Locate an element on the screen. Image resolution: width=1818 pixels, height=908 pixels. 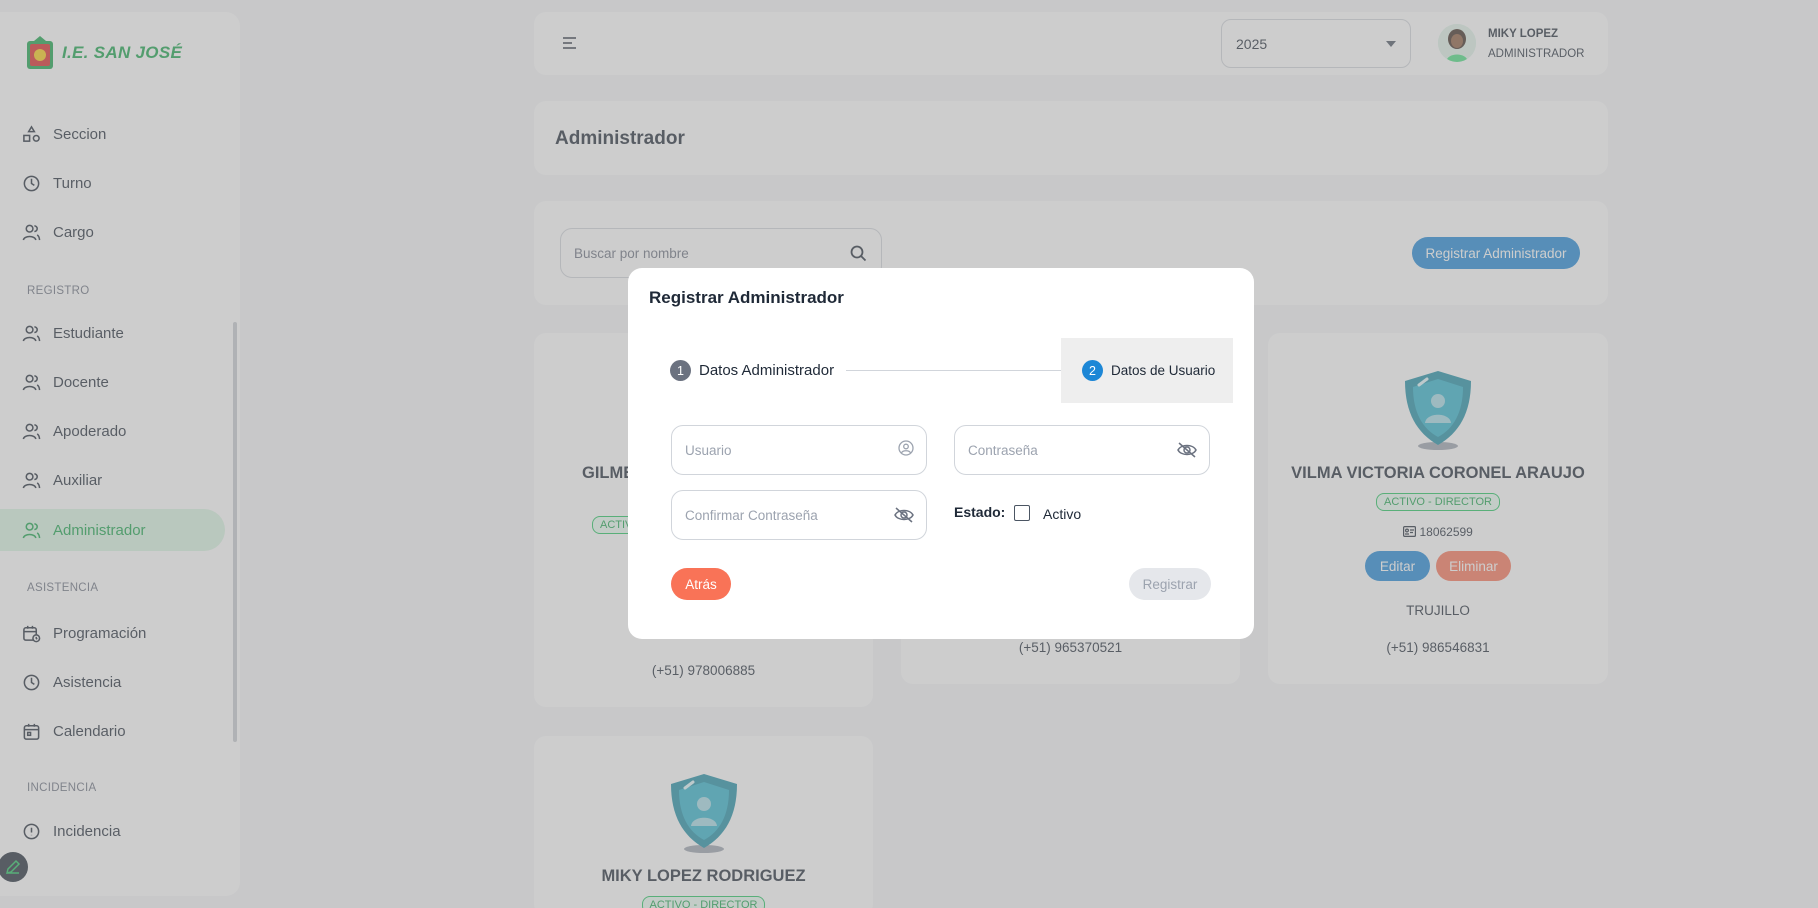
usuario-field: Usuario is located at coordinates (799, 450).